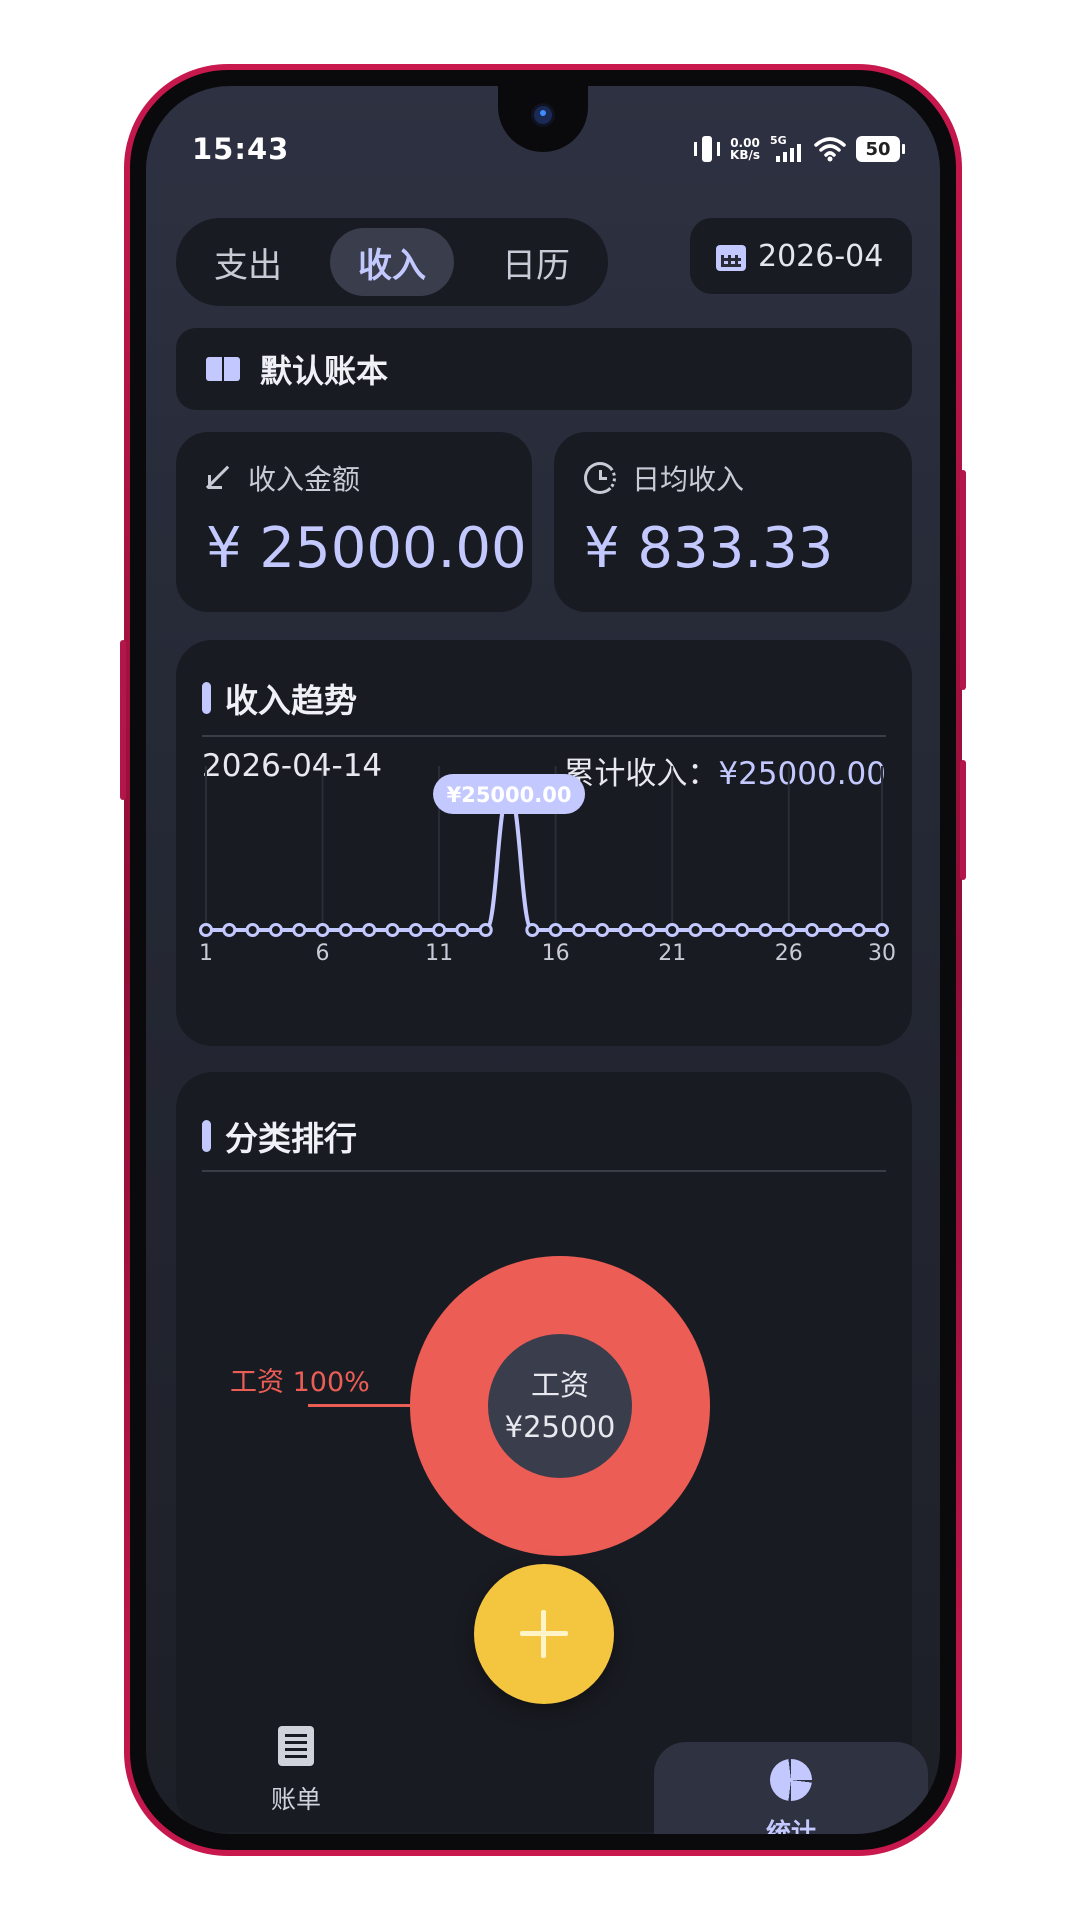 The image size is (1080, 1920). I want to click on account-book-name: 默认账本, so click(324, 371).